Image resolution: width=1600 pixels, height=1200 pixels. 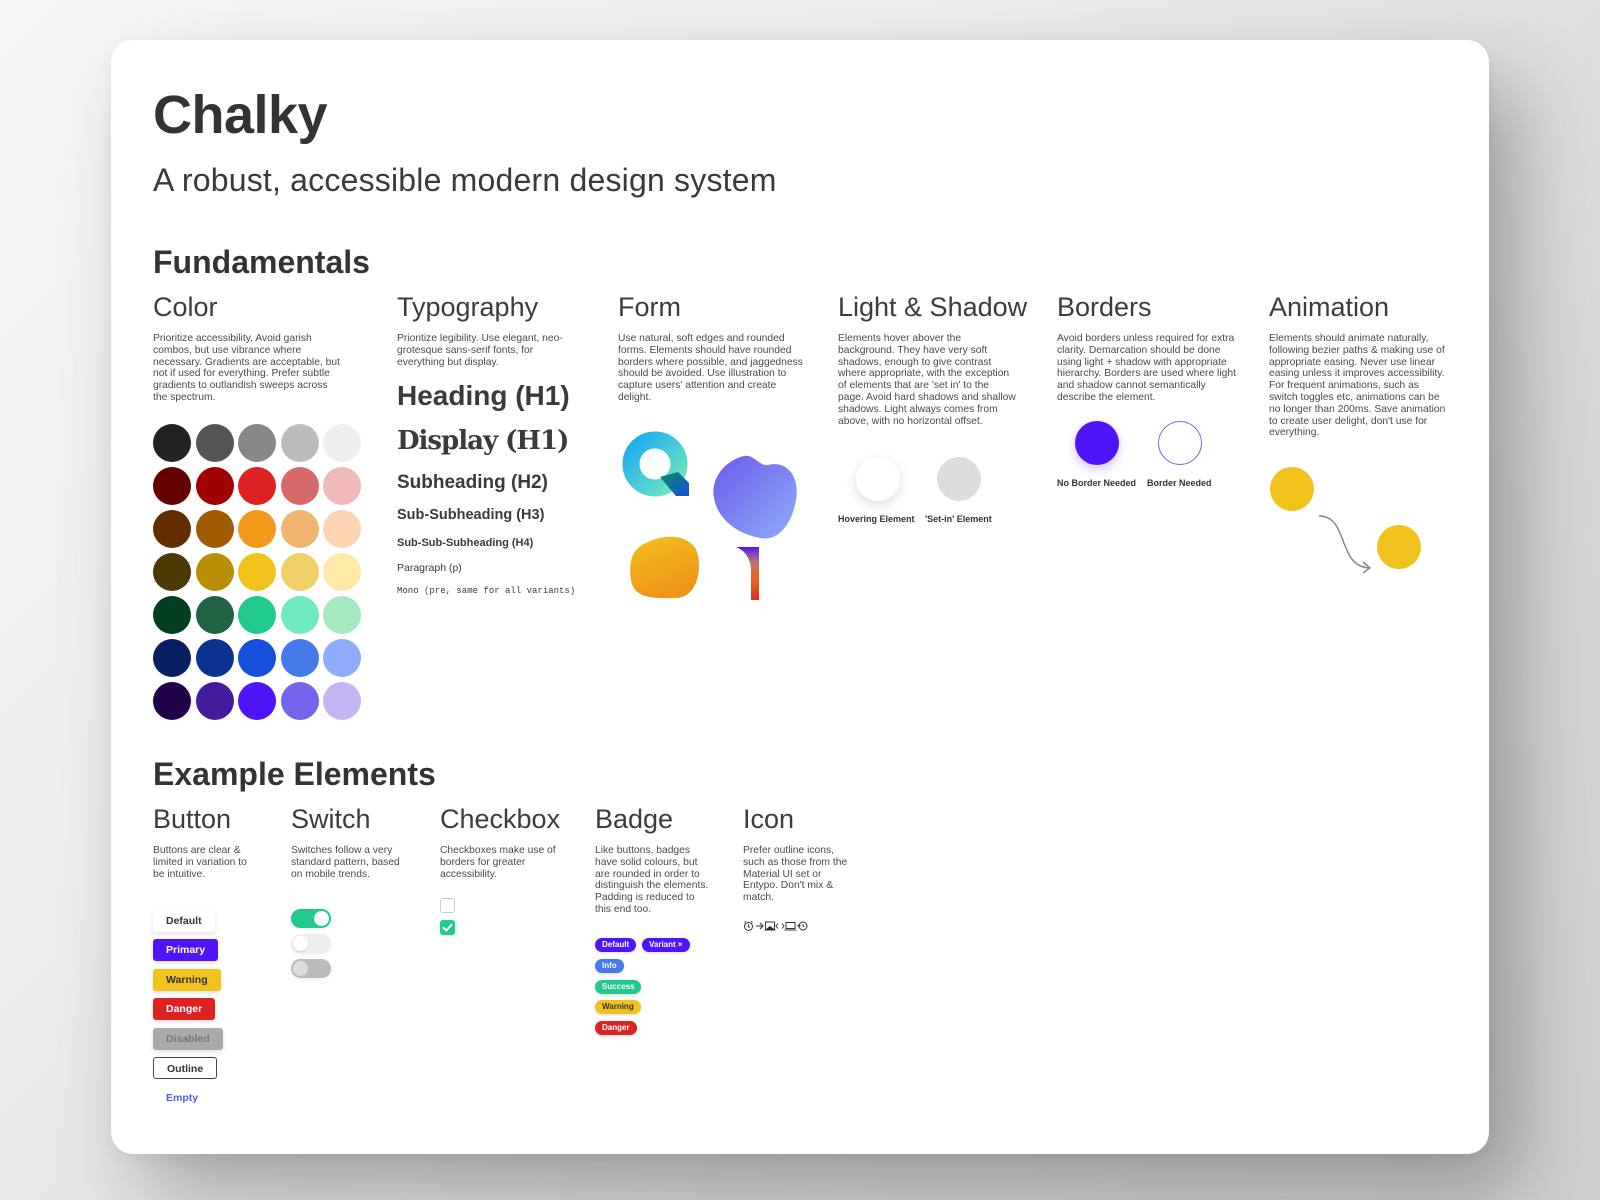 What do you see at coordinates (616, 945) in the screenshot?
I see `default-badge: Default` at bounding box center [616, 945].